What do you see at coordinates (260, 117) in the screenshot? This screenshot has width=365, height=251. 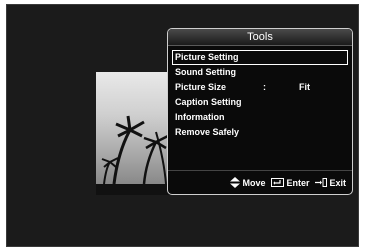 I see `menu-item-information: Information` at bounding box center [260, 117].